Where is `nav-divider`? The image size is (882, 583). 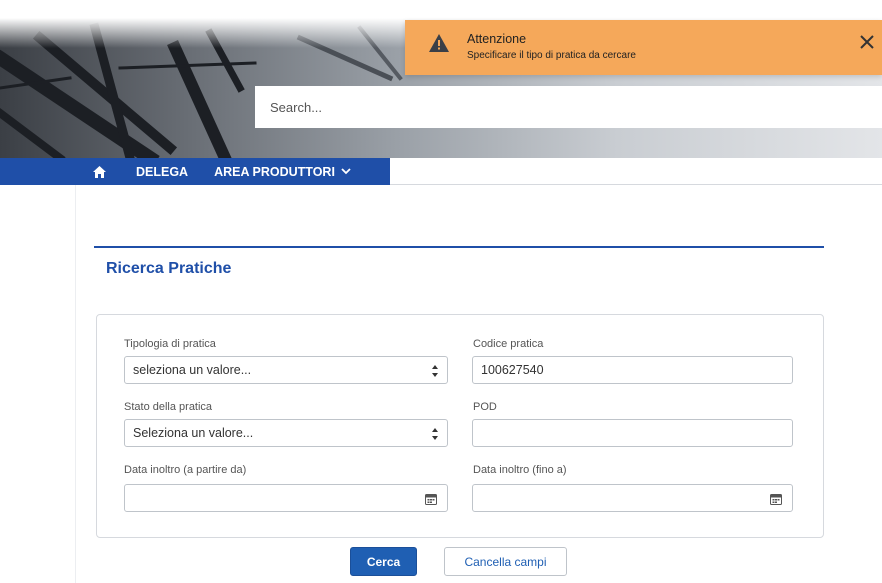 nav-divider is located at coordinates (636, 184).